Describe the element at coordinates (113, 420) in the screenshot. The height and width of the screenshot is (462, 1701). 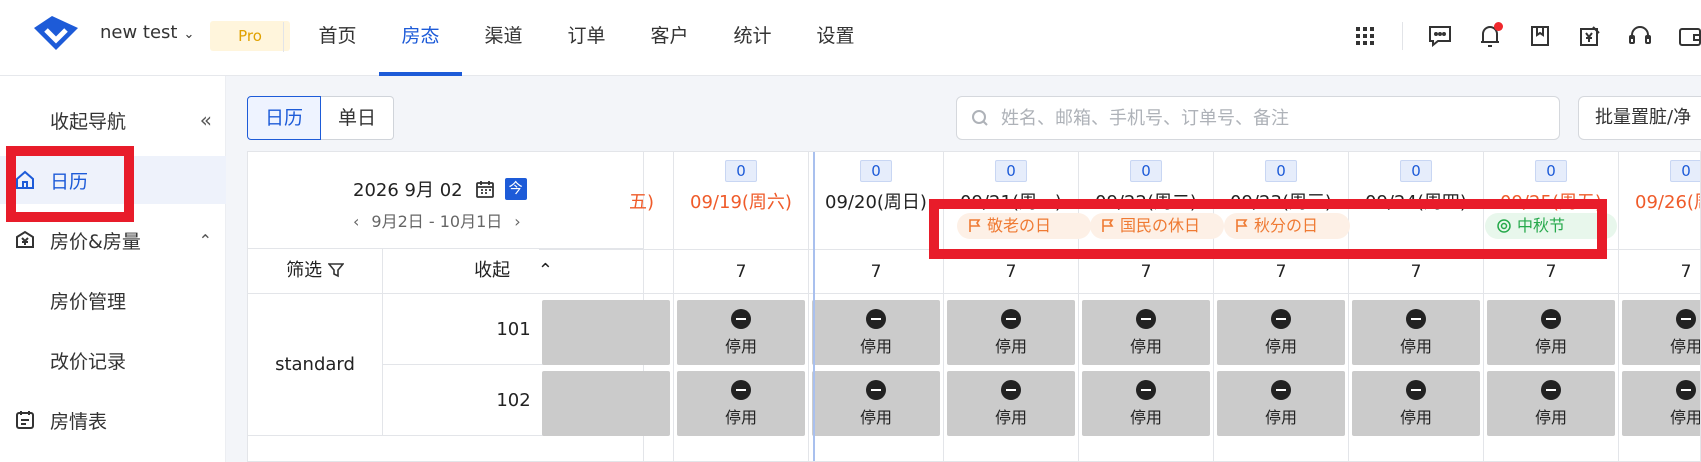
I see `sidebar-item-room-status: 房情表` at that location.